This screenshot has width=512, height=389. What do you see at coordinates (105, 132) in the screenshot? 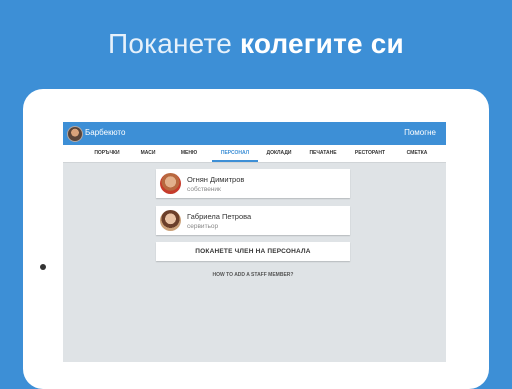
I see `app-title: Барбекюто` at bounding box center [105, 132].